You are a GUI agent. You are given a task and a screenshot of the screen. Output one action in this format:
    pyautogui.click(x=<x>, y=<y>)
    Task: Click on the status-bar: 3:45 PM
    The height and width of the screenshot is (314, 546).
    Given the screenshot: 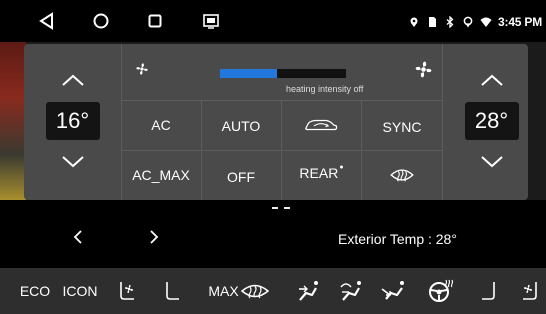 What is the action you would take?
    pyautogui.click(x=273, y=21)
    